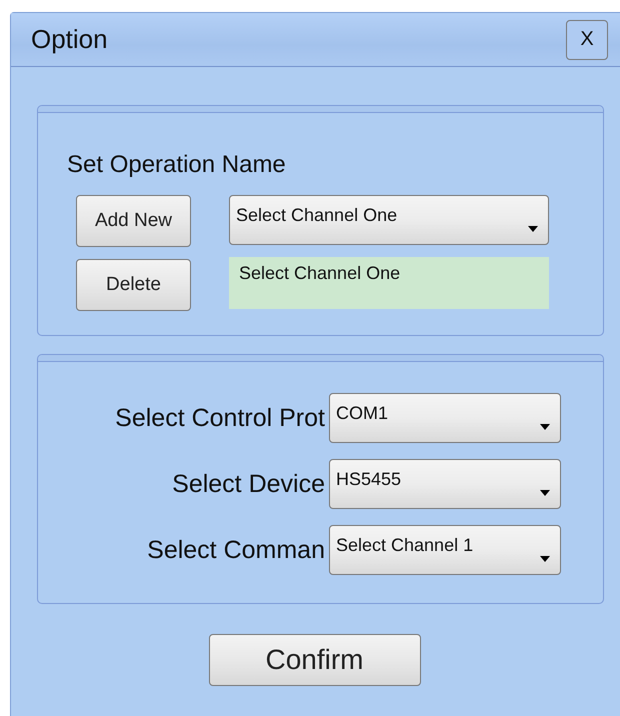 The height and width of the screenshot is (716, 620). What do you see at coordinates (133, 221) in the screenshot?
I see `add-new-button: Add New` at bounding box center [133, 221].